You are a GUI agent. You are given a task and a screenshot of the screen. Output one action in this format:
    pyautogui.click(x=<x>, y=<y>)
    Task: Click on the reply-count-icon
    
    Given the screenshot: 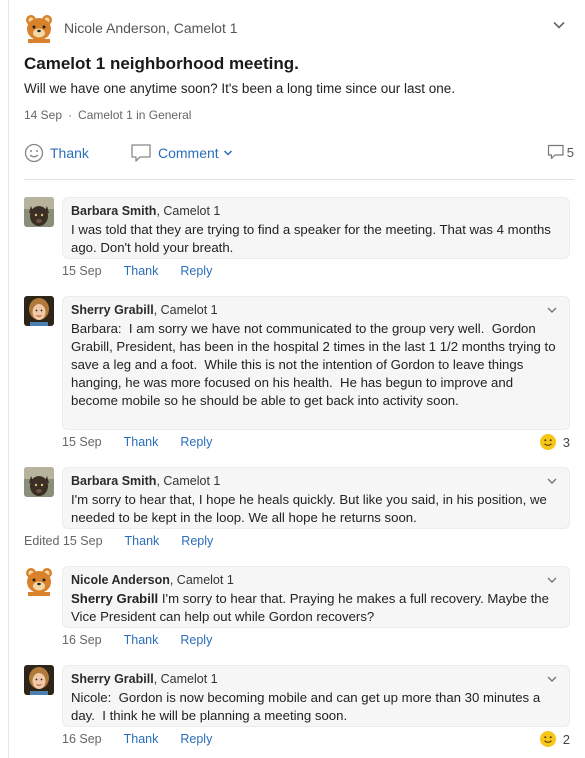 What is the action you would take?
    pyautogui.click(x=555, y=152)
    